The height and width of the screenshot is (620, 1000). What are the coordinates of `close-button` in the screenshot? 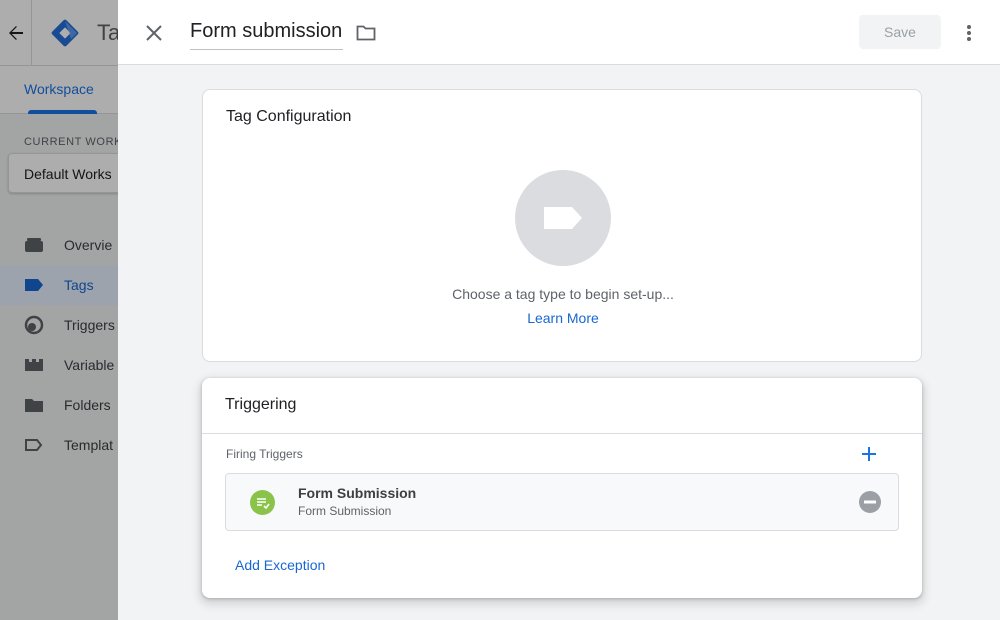 It's located at (154, 33).